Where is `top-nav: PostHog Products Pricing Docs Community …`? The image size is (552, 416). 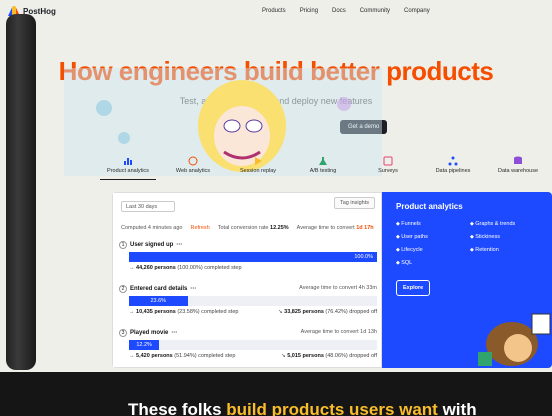
top-nav: PostHog Products Pricing Docs Community … is located at coordinates (276, 12).